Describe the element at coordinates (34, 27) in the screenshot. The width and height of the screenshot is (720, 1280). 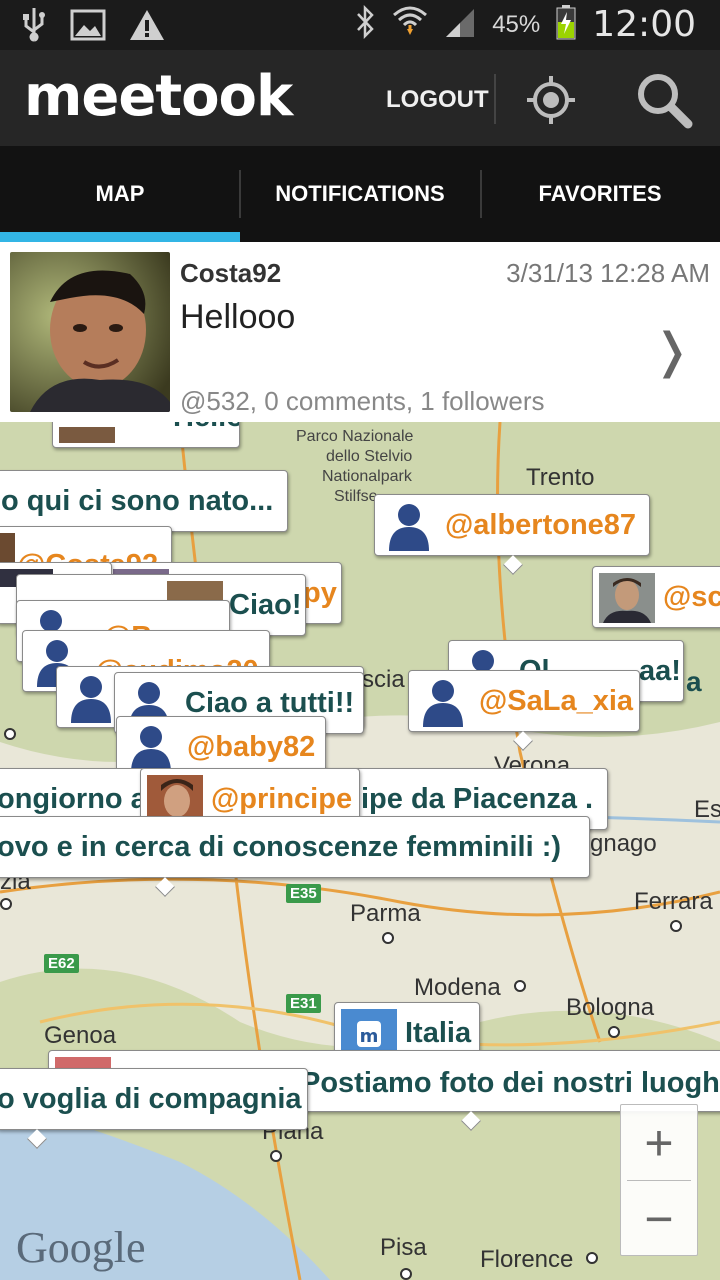
I see `usb-icon` at that location.